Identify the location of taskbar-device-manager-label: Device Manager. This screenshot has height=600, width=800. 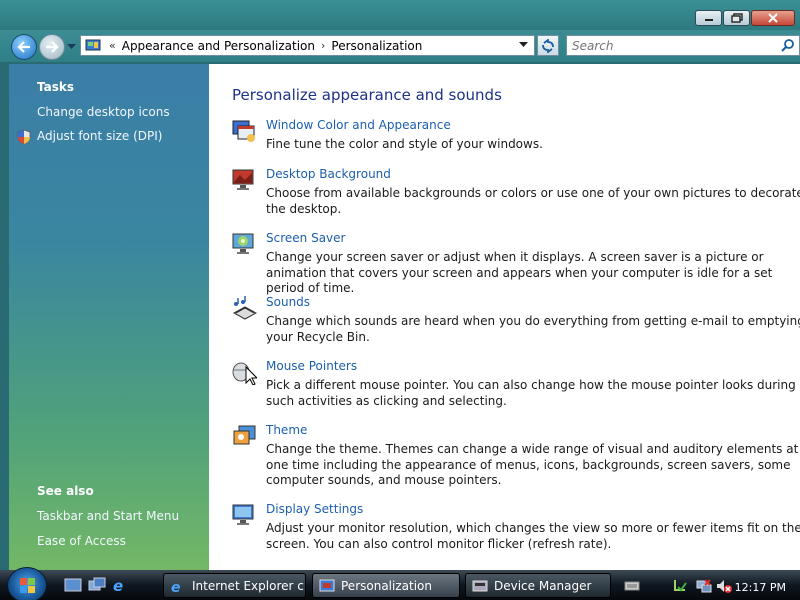
(543, 585).